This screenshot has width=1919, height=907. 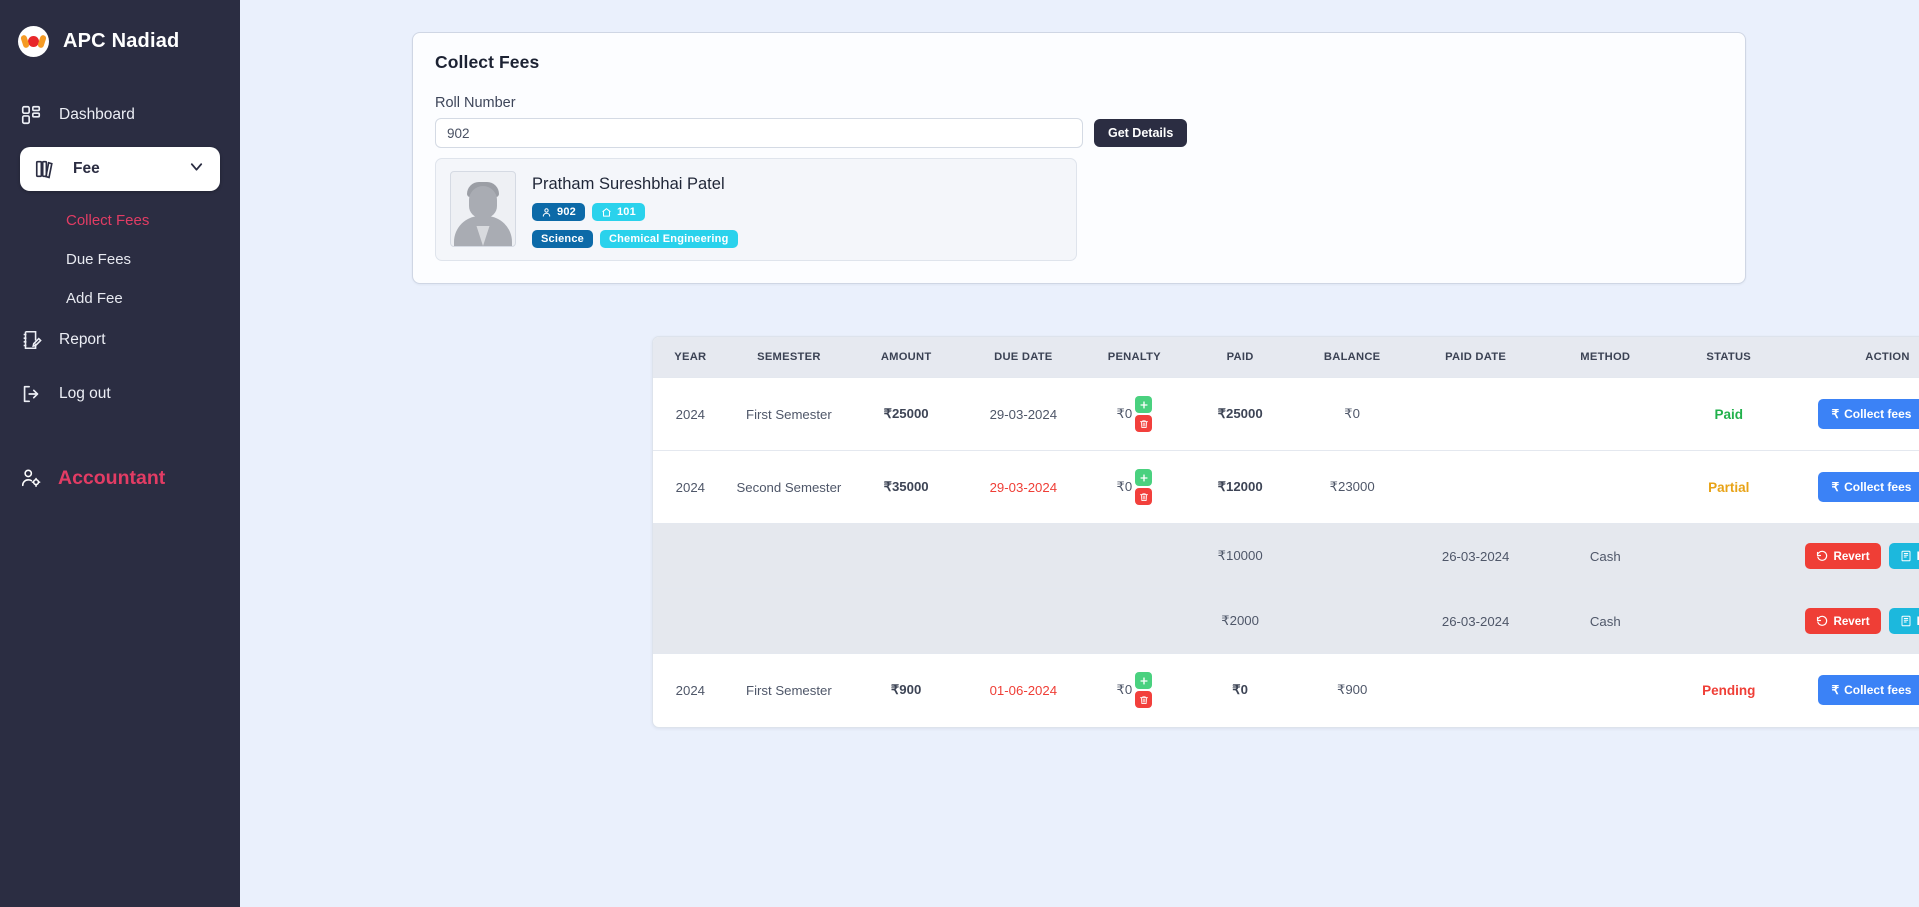 I want to click on roll-number-input, so click(x=759, y=133).